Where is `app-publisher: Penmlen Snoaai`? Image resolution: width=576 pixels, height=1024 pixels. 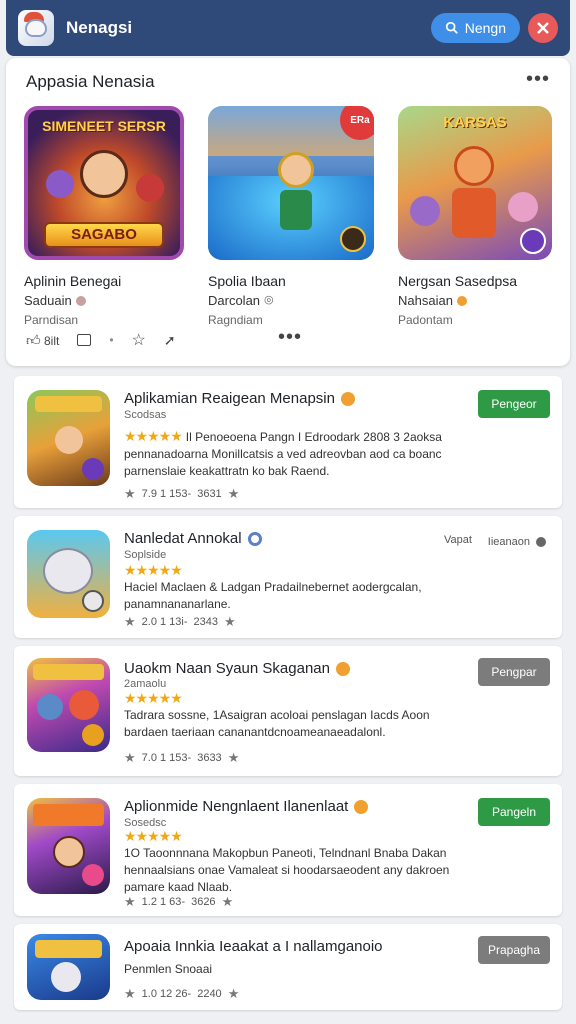 app-publisher: Penmlen Snoaai is located at coordinates (168, 969).